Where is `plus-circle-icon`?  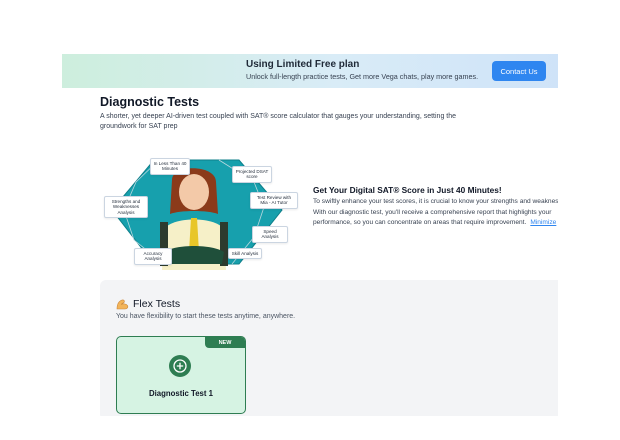 plus-circle-icon is located at coordinates (180, 366).